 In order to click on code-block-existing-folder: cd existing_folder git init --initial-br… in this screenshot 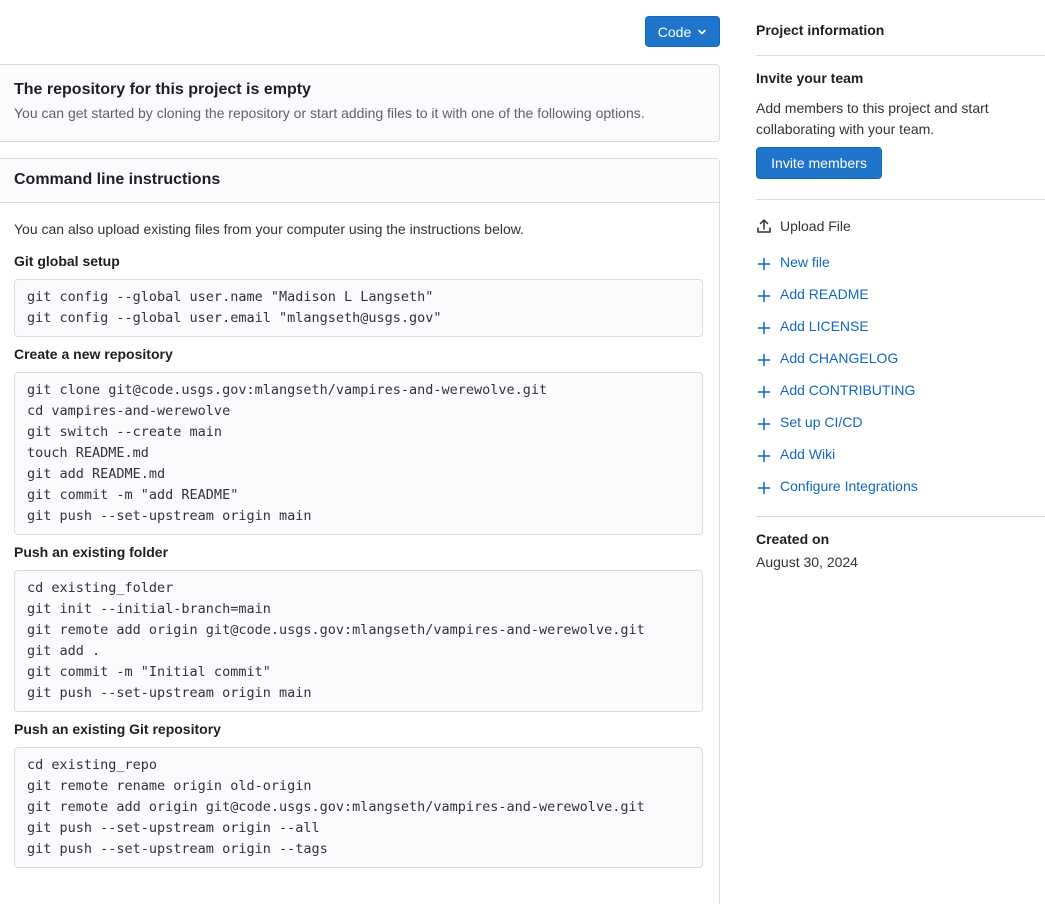, I will do `click(358, 641)`.